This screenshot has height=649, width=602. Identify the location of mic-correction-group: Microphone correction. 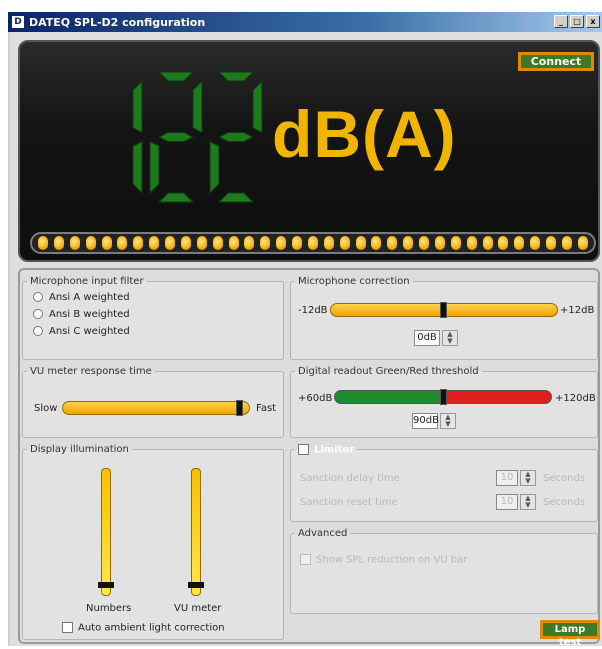
(444, 318).